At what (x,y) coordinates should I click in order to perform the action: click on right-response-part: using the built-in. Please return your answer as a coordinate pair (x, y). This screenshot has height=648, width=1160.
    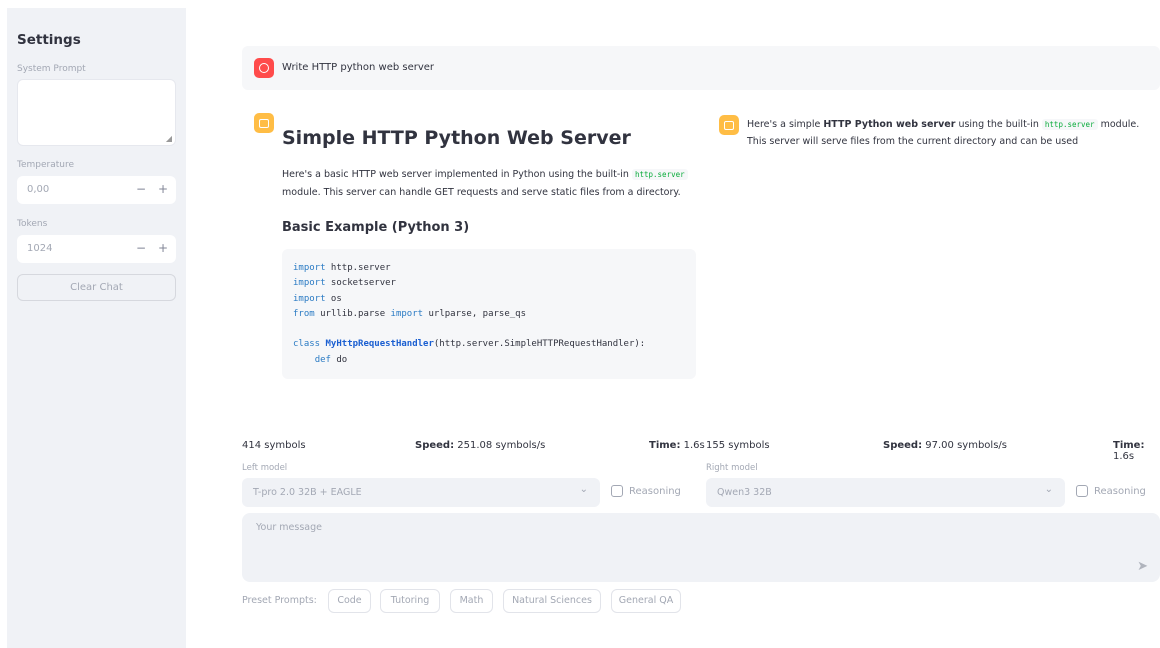
    Looking at the image, I should click on (998, 124).